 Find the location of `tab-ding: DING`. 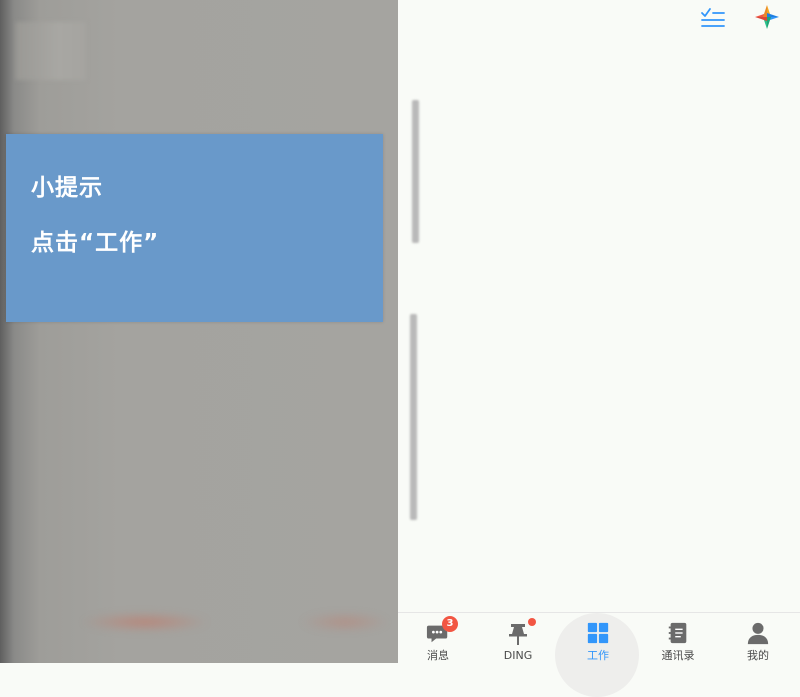

tab-ding: DING is located at coordinates (518, 638).